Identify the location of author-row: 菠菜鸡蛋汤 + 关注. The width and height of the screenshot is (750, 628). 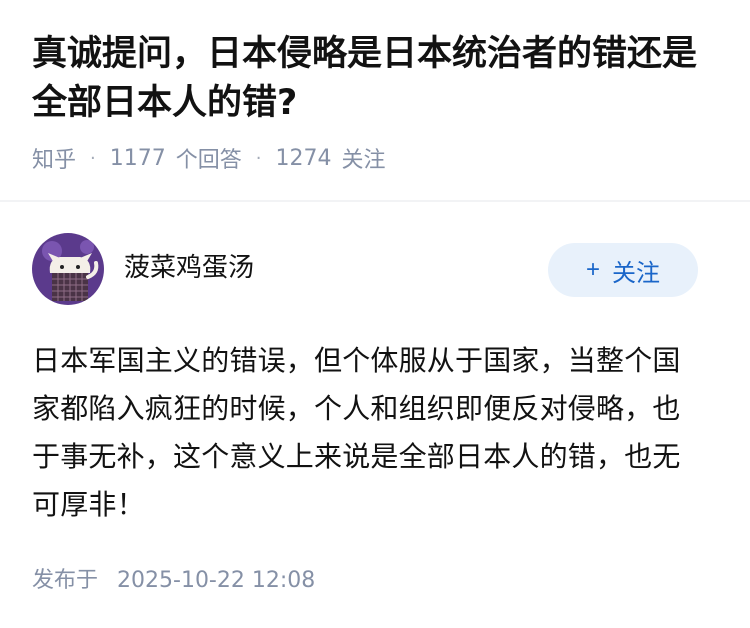
(365, 269).